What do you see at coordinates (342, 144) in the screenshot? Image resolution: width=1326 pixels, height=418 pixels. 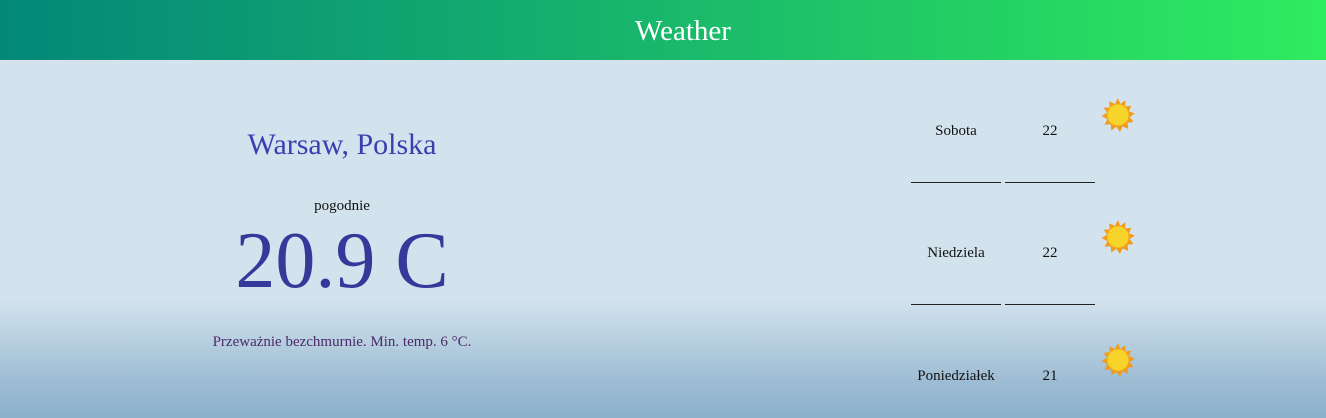 I see `city-name: Warsaw, Polska` at bounding box center [342, 144].